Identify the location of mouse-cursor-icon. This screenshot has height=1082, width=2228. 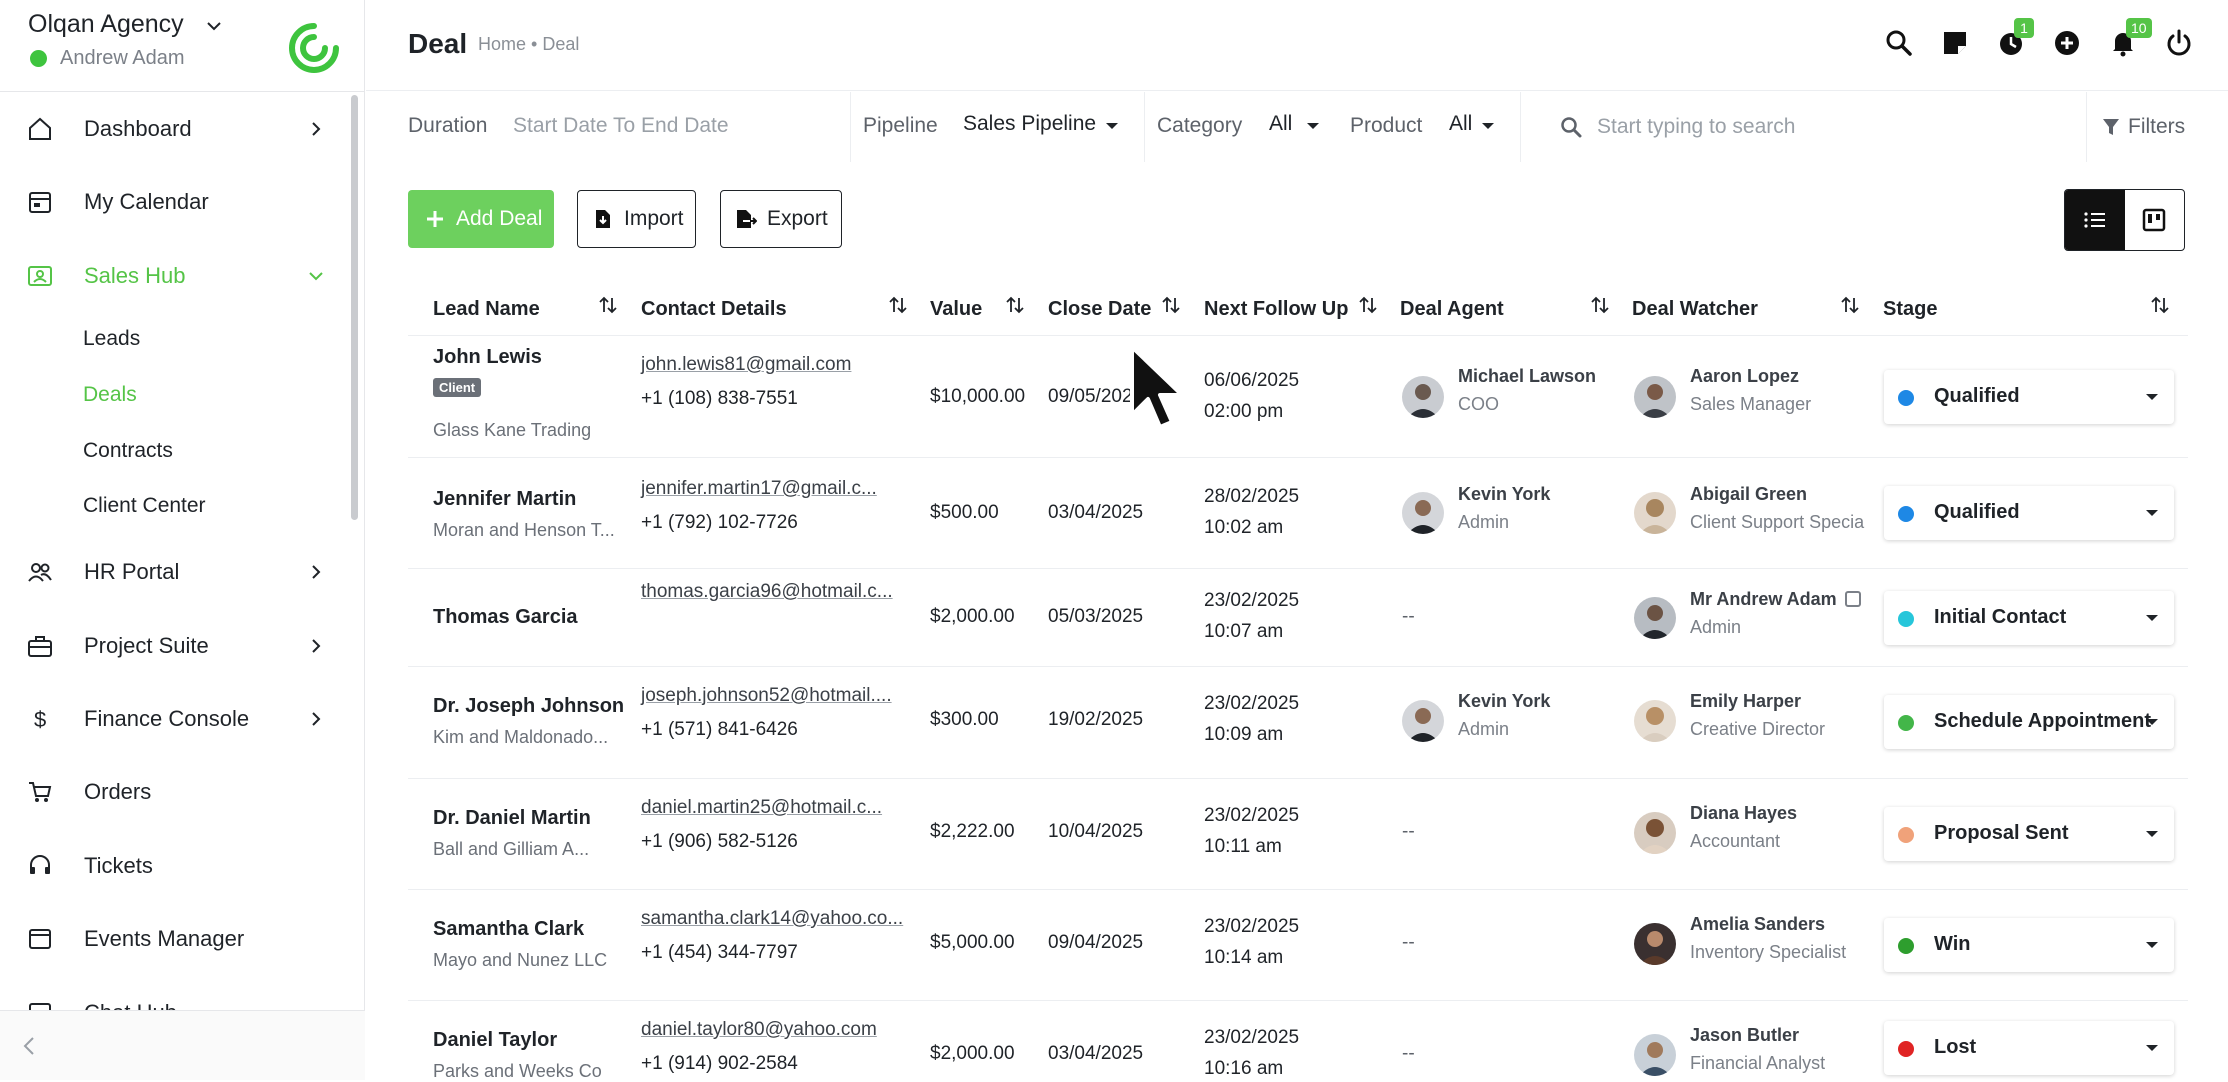
(1157, 387).